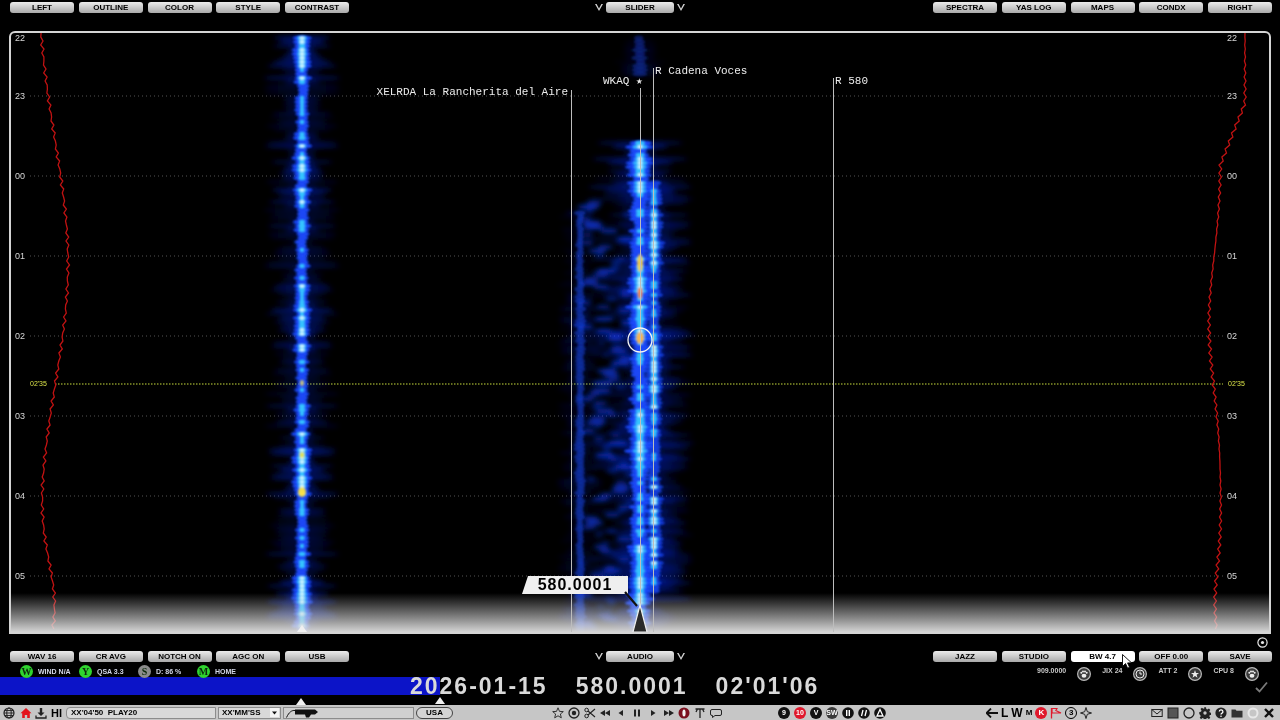 This screenshot has width=1280, height=720. What do you see at coordinates (472, 92) in the screenshot?
I see `station-label: XELRDA La Rancherita del Aire` at bounding box center [472, 92].